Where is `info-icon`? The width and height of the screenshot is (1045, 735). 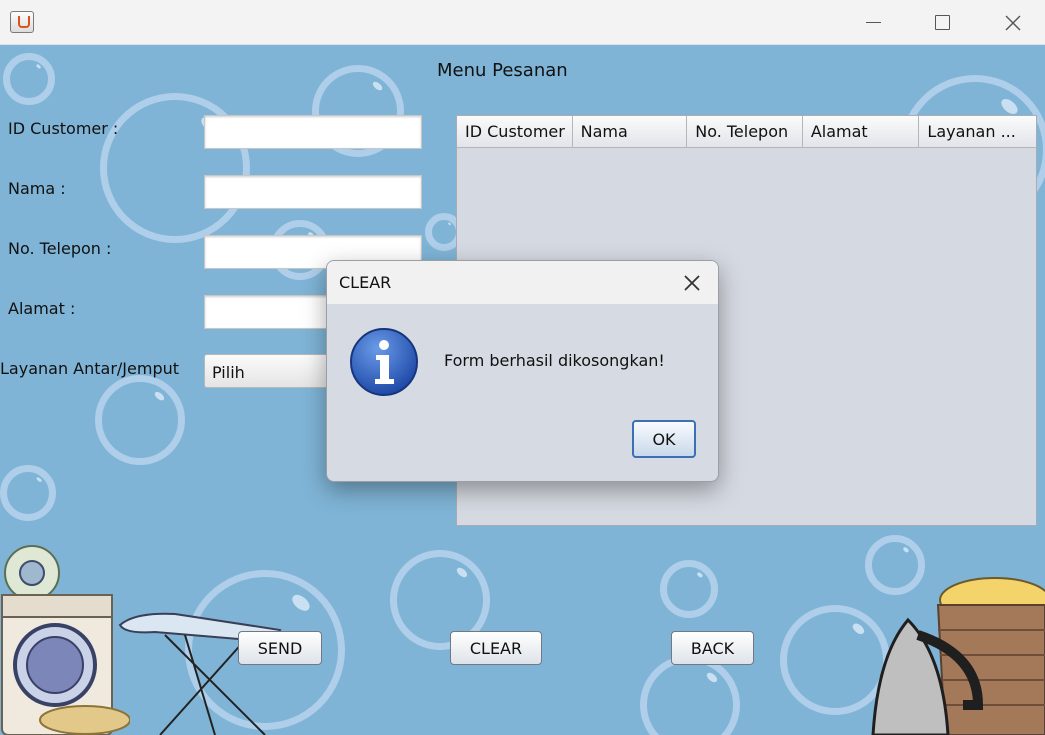
info-icon is located at coordinates (384, 362).